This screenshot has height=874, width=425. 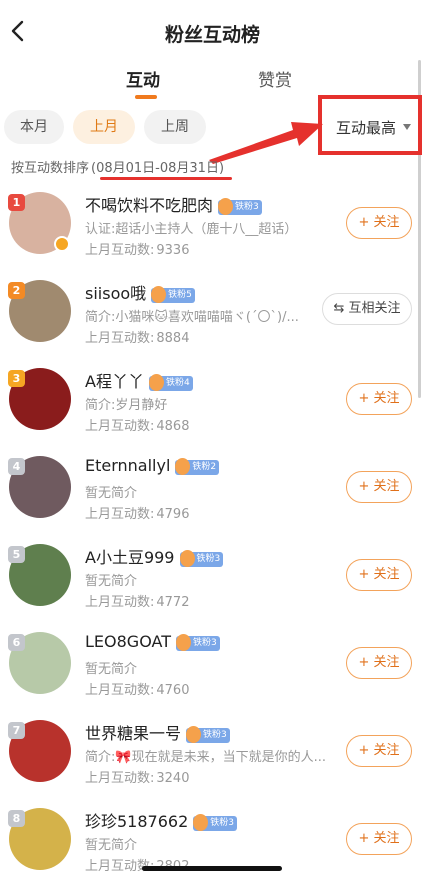 I want to click on date-range: (08月01日-08月31日), so click(x=158, y=168).